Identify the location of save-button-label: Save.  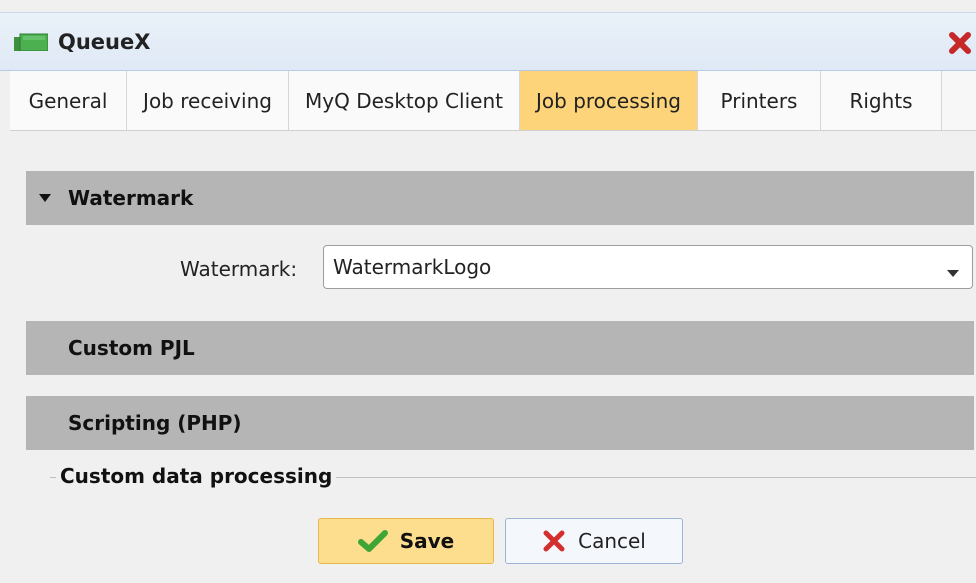
(427, 541).